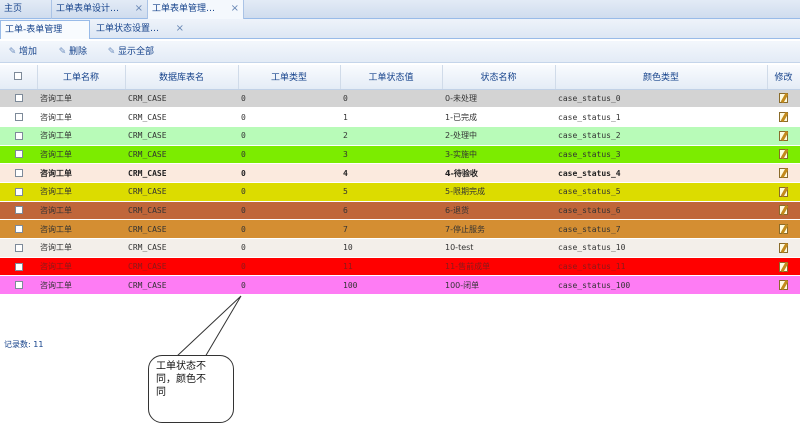  I want to click on table-row: 咨询工单 CRM_CASE 0 3 3-实施中 case_status_3, so click(400, 155).